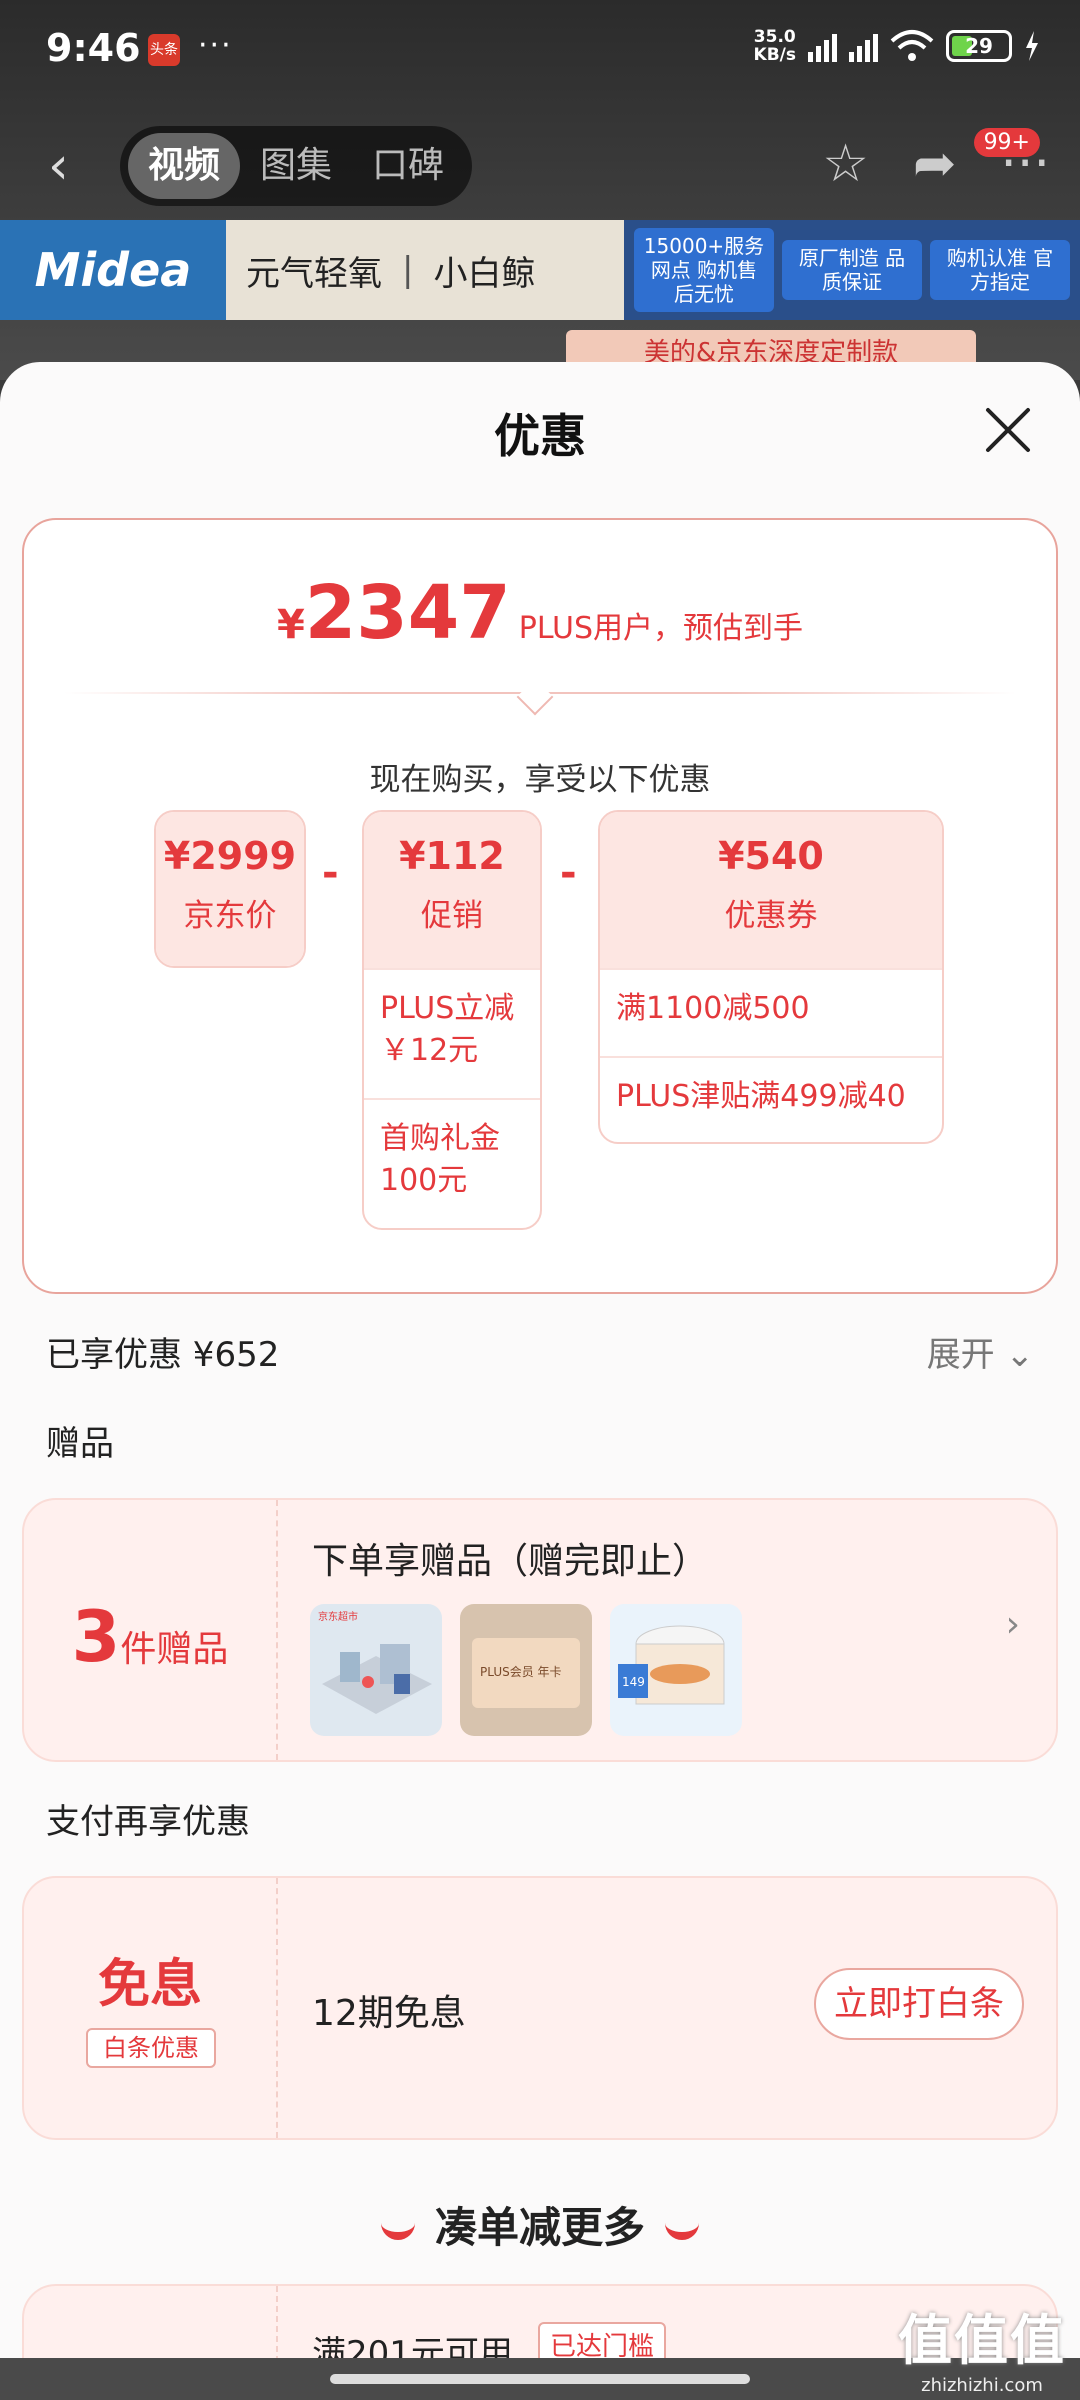  I want to click on tab-video: 视频, so click(184, 166).